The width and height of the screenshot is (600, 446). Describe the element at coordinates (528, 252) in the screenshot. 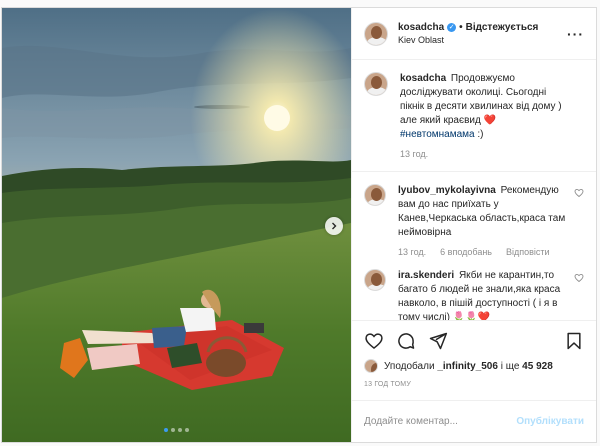

I see `reply-button: Відповісти` at that location.